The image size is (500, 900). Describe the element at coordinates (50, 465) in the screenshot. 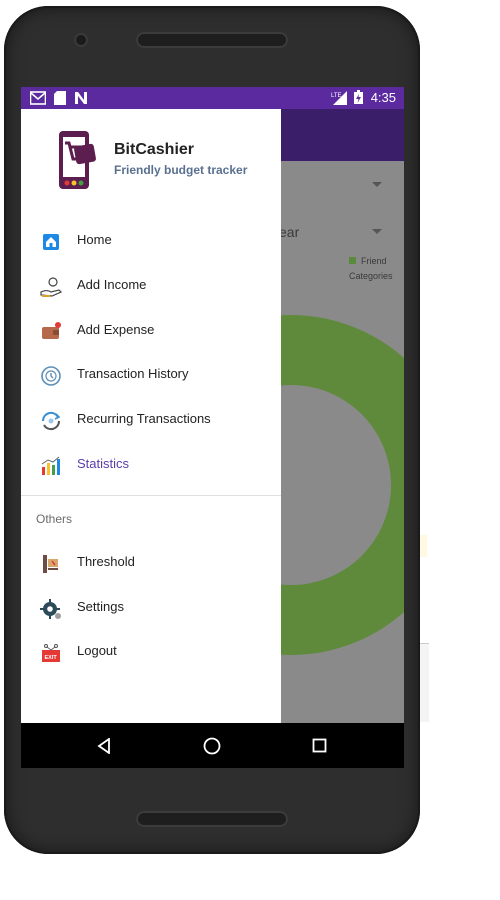

I see `statistics-icon` at that location.